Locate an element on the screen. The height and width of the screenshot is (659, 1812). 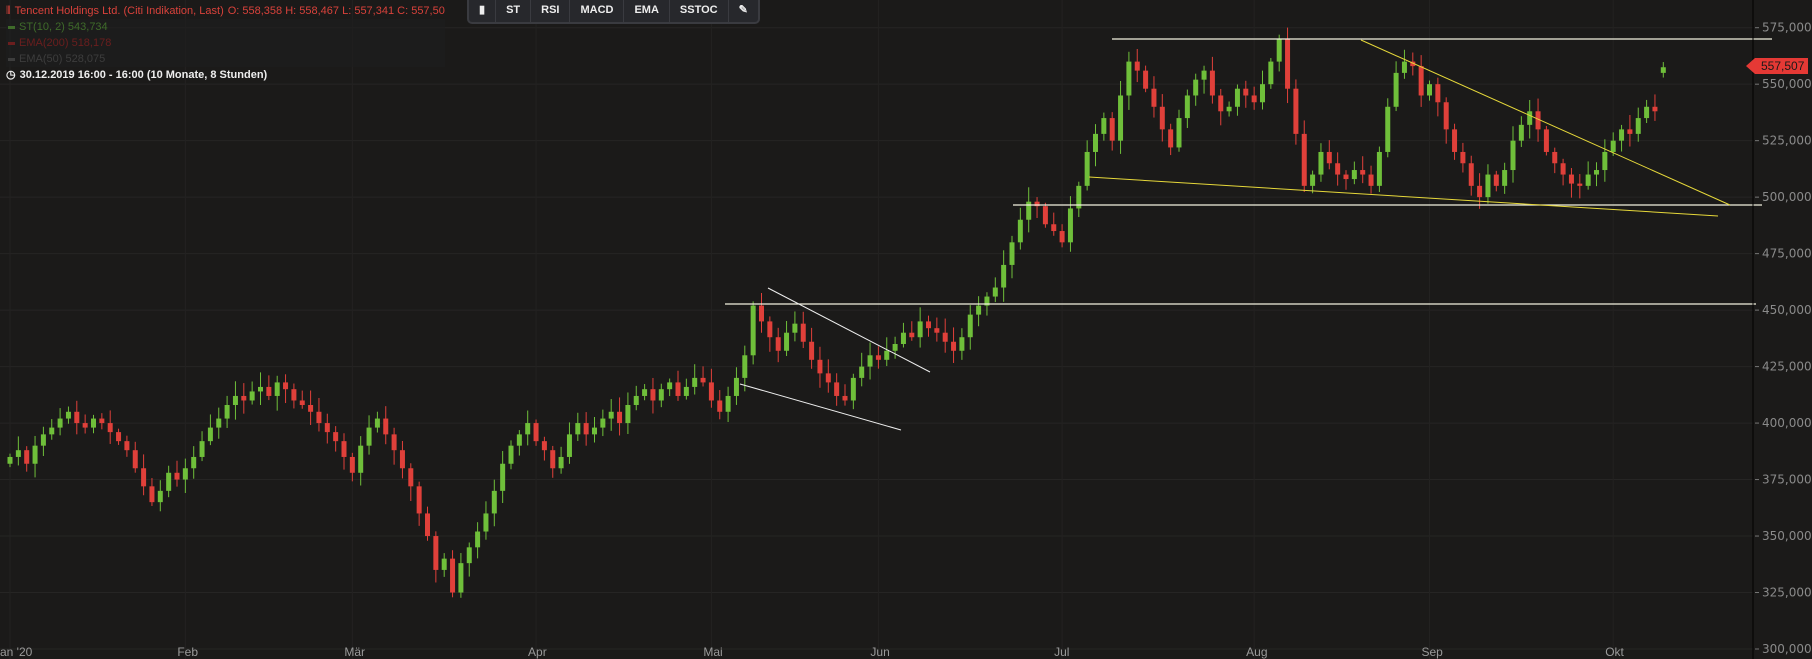
indicator-st: ST(10, 2) 543,734 is located at coordinates (225, 27).